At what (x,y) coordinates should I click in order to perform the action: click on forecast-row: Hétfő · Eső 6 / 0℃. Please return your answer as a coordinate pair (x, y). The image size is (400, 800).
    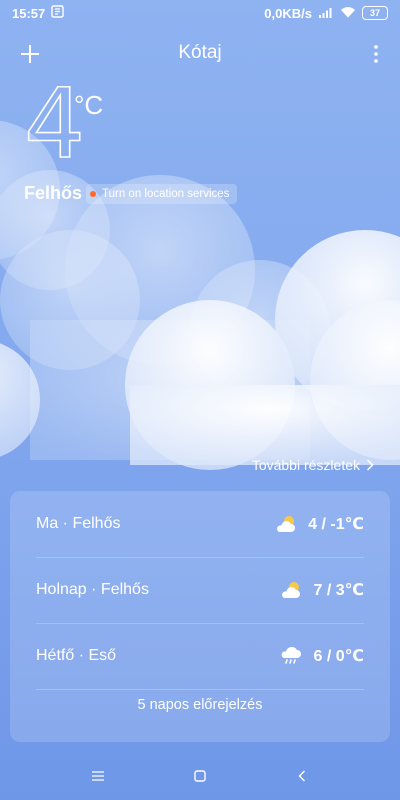
    Looking at the image, I should click on (200, 656).